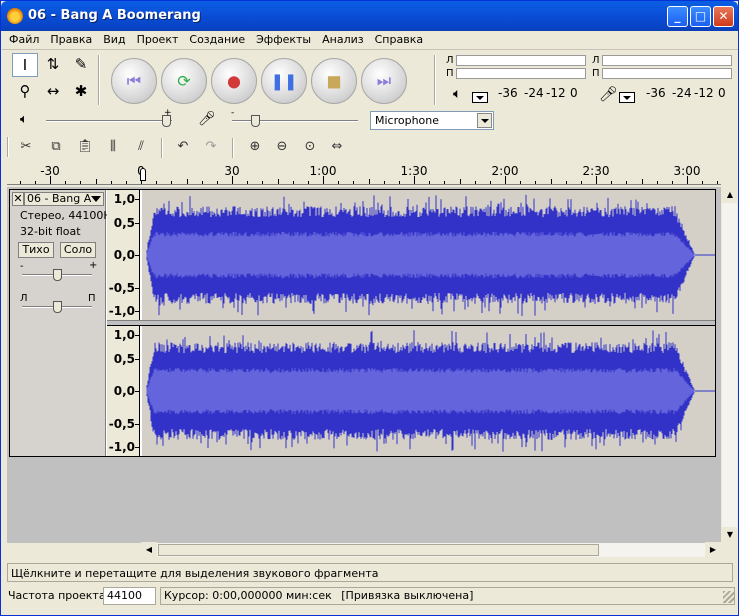 The width and height of the screenshot is (739, 616). Describe the element at coordinates (22, 38) in the screenshot. I see `menu-0: Файл` at that location.